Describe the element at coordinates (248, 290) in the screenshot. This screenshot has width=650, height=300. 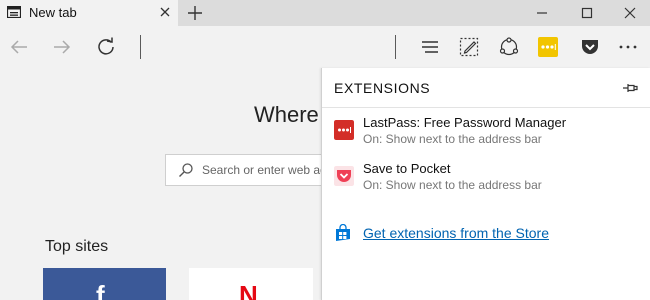
I see `netflix-logo: N` at that location.